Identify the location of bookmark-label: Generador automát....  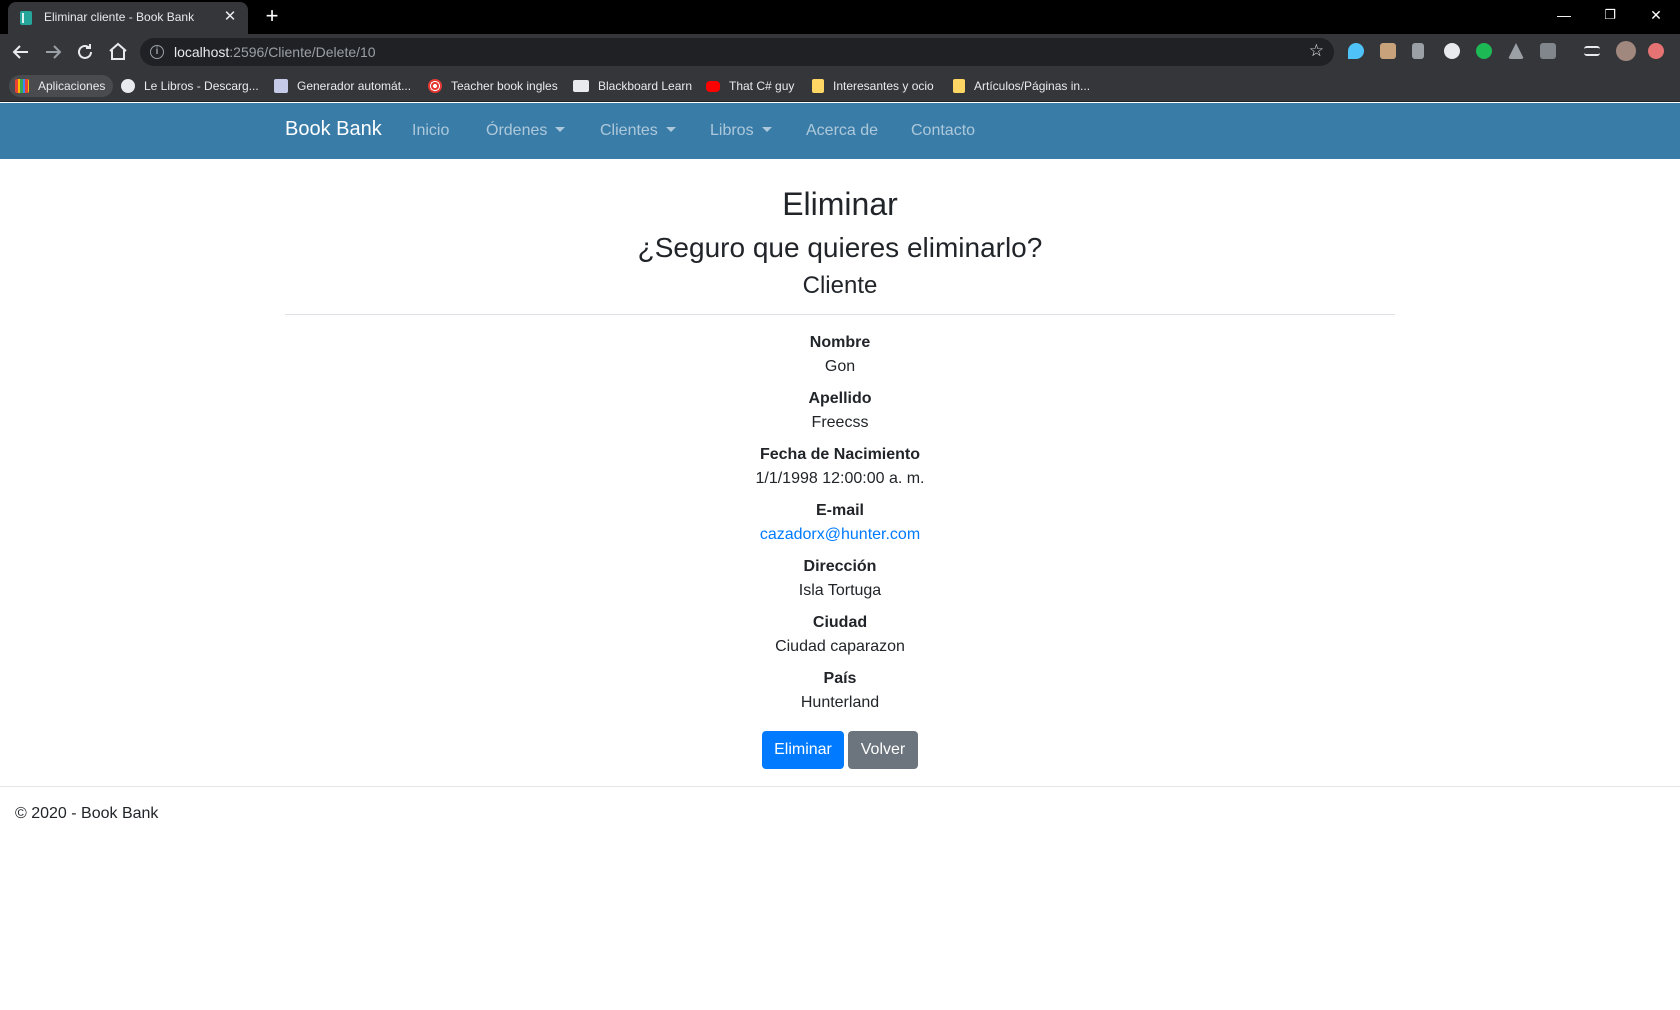
(354, 86).